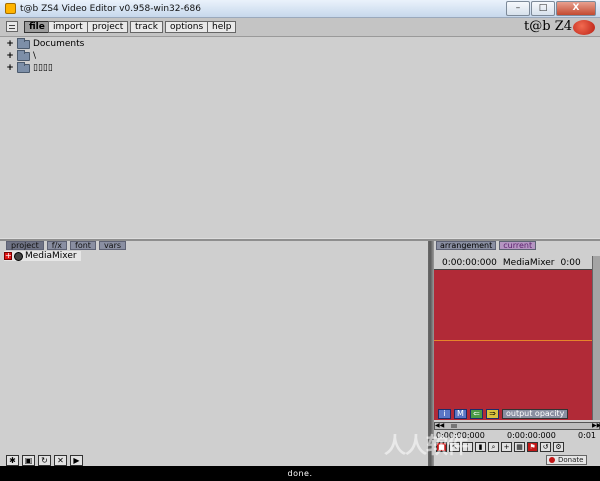 This screenshot has width=600, height=481. I want to click on window-controls: – □ X, so click(551, 8).